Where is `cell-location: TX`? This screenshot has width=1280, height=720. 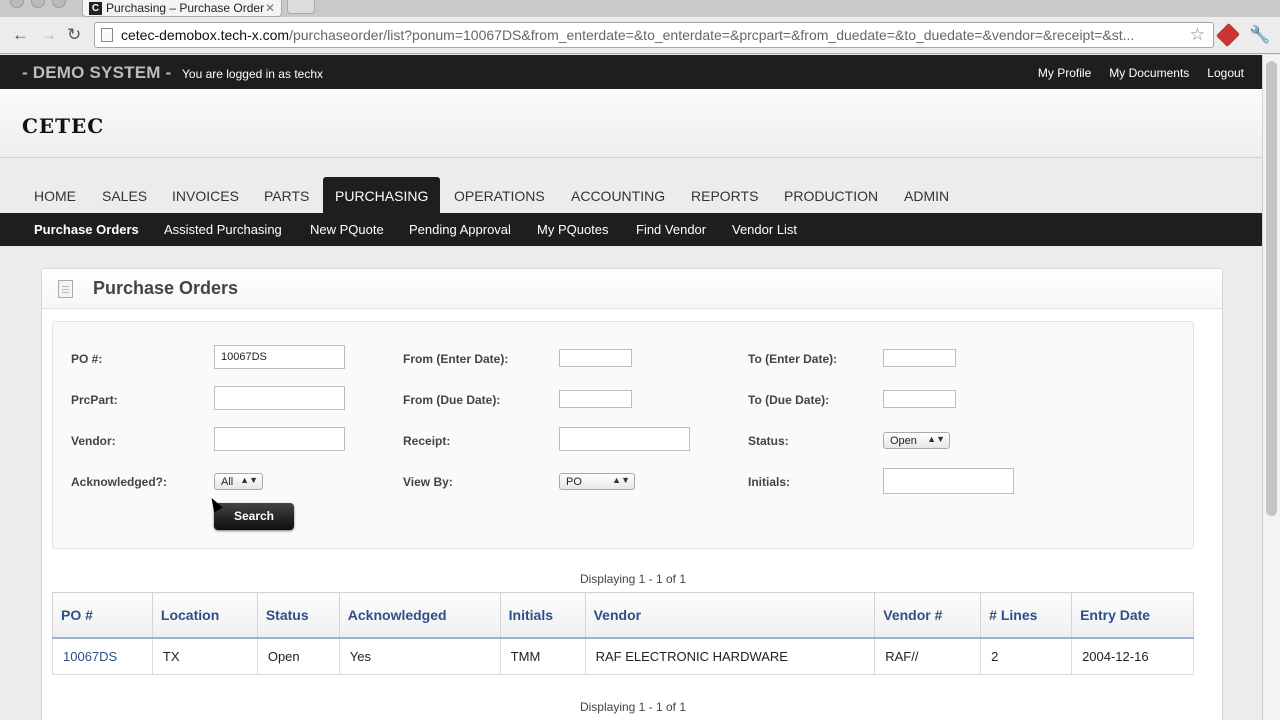 cell-location: TX is located at coordinates (204, 656).